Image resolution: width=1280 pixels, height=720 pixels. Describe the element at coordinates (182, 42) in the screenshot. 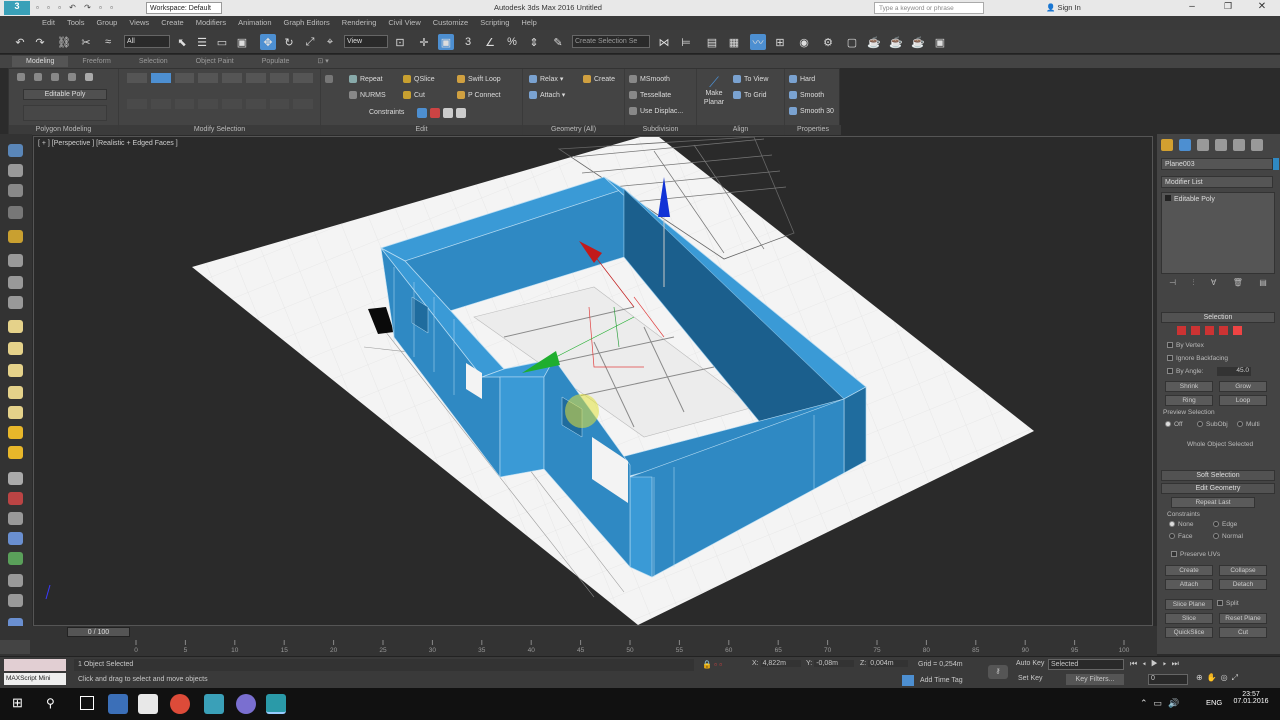

I see `select-object-icon: ⬉` at that location.